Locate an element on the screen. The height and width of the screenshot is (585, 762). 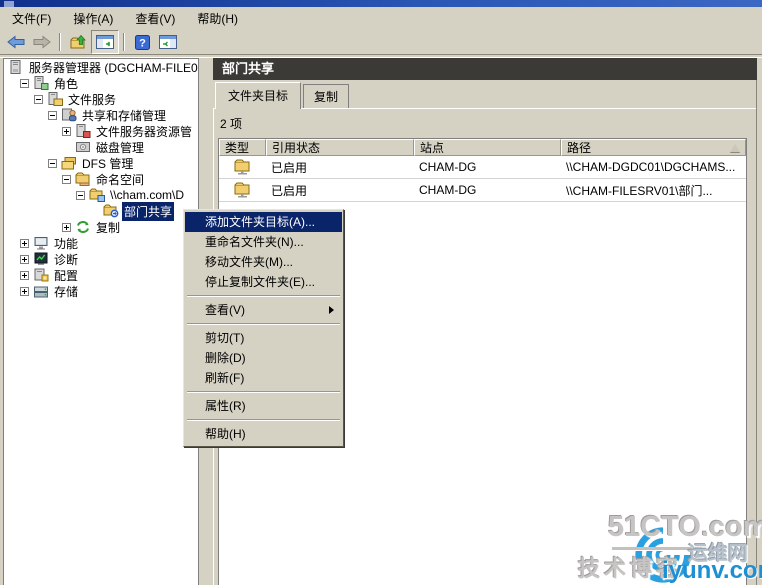
tree-item-namespaces: 命名空间 is located at coordinates (130, 179).